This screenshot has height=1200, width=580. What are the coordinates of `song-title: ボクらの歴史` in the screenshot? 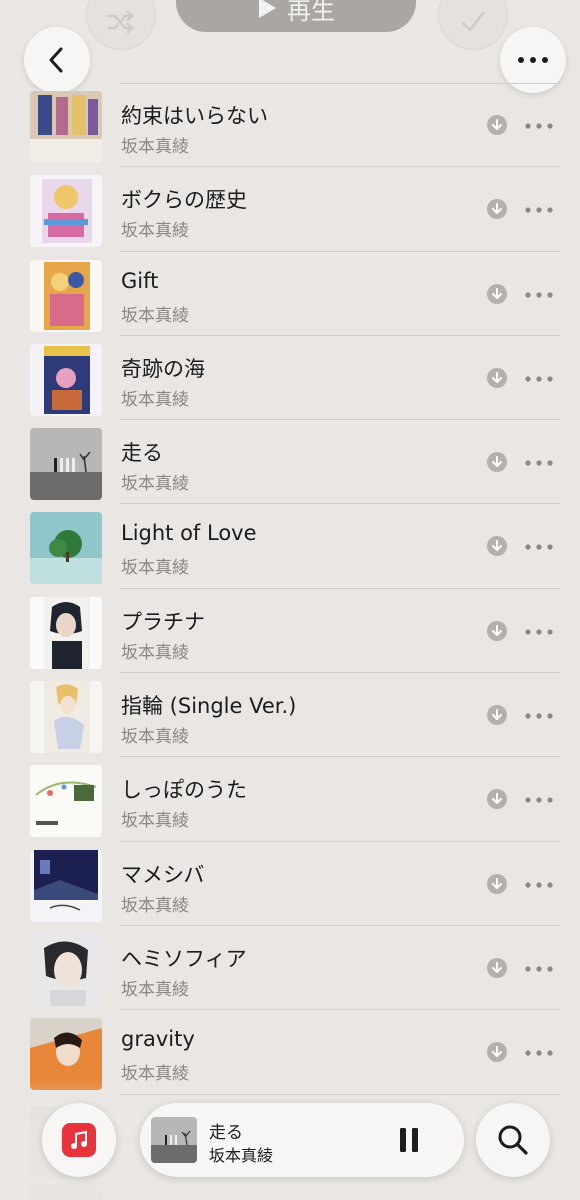 It's located at (184, 200).